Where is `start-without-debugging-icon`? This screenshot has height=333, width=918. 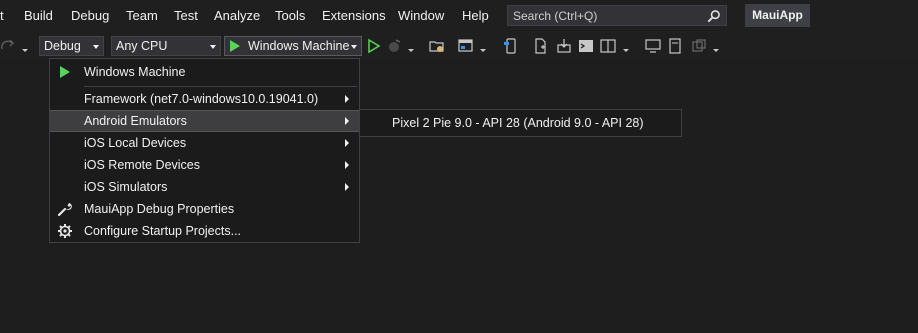 start-without-debugging-icon is located at coordinates (374, 46).